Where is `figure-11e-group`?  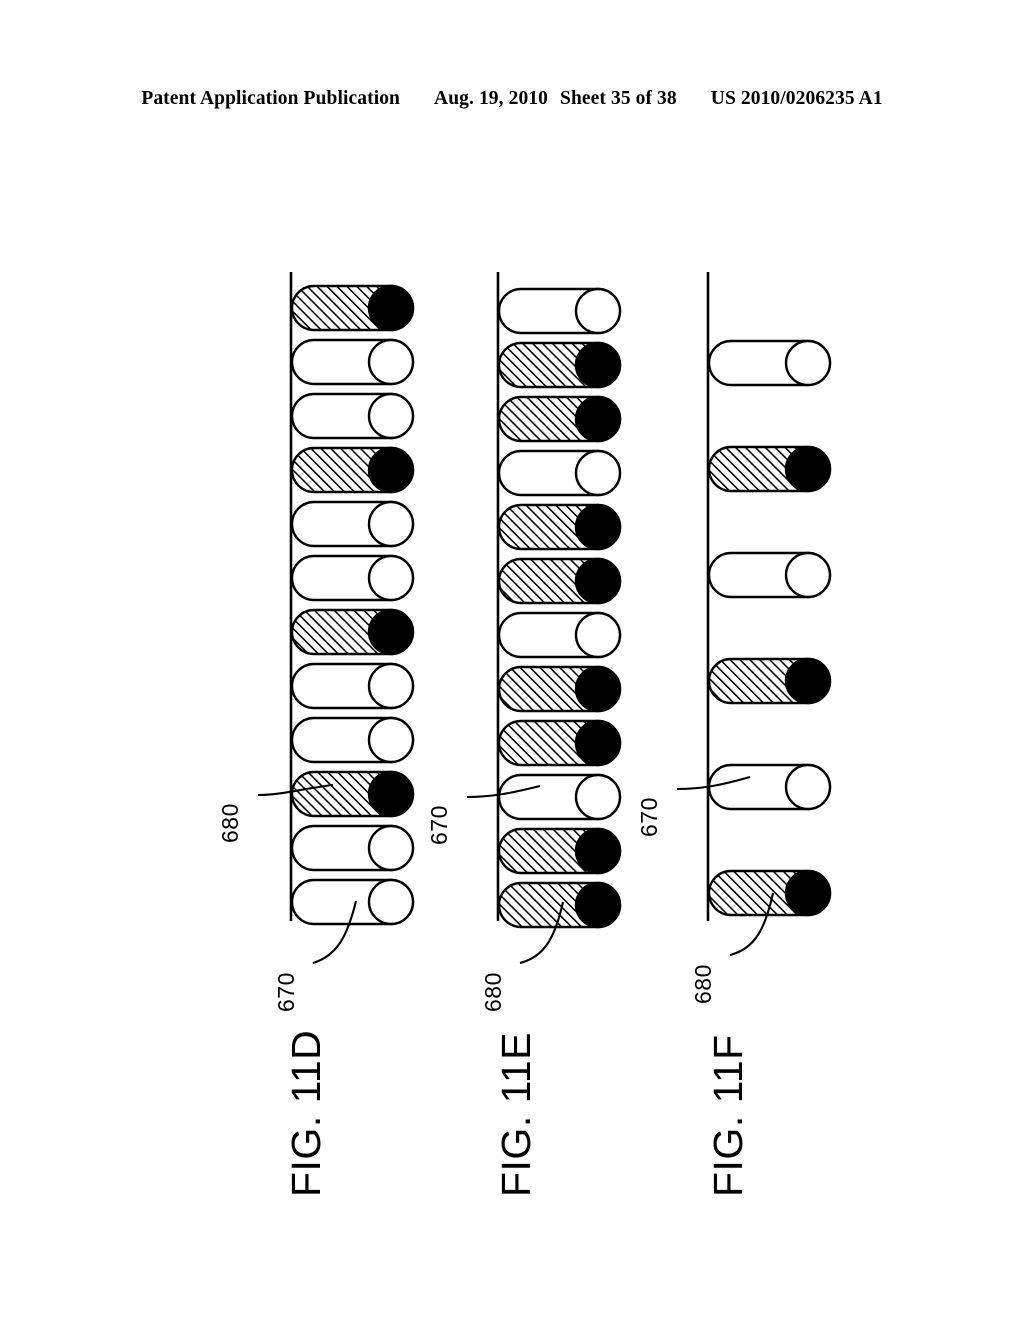
figure-11e-group is located at coordinates (544, 618).